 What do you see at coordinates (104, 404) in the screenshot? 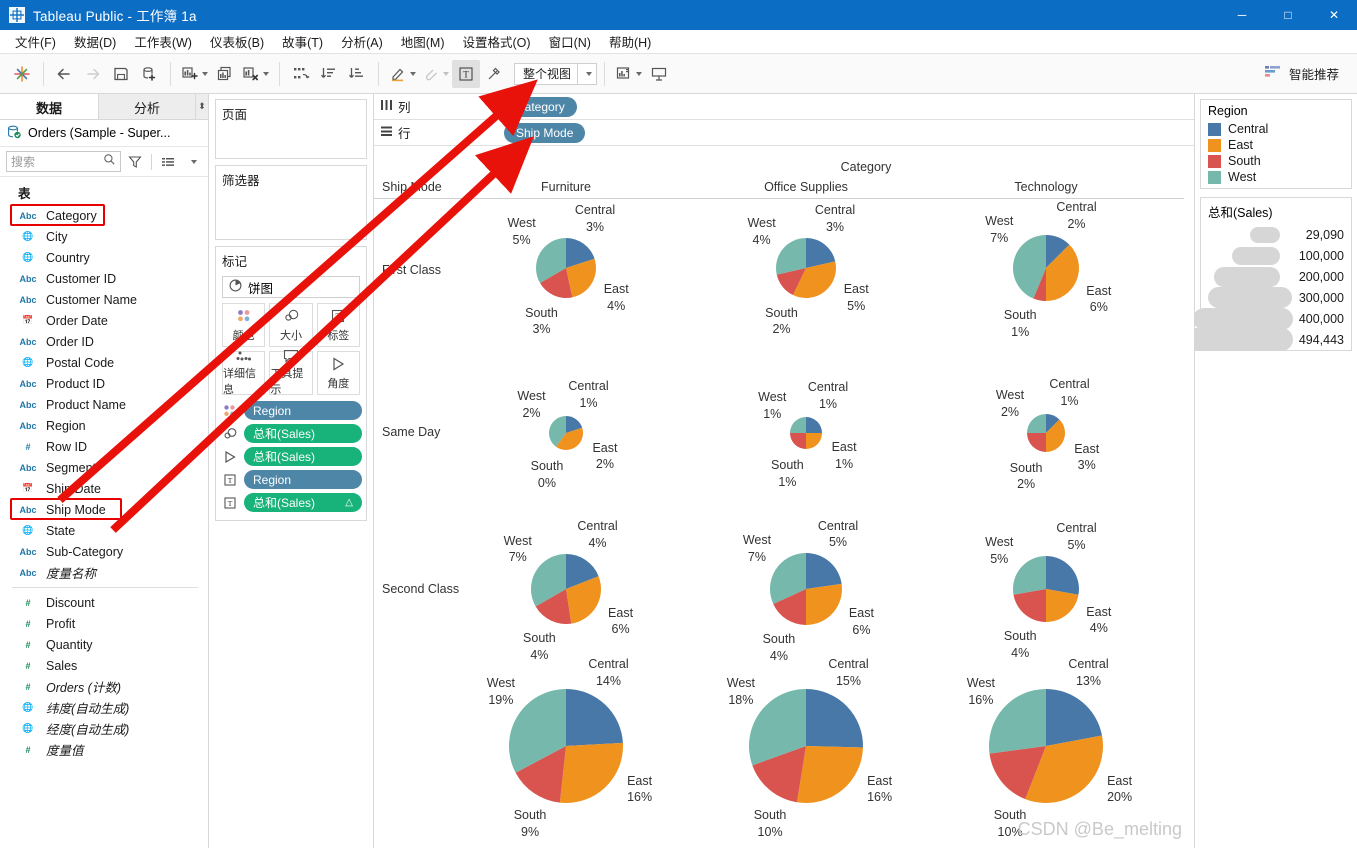
I see `field-product-name: Abc Product Name` at bounding box center [104, 404].